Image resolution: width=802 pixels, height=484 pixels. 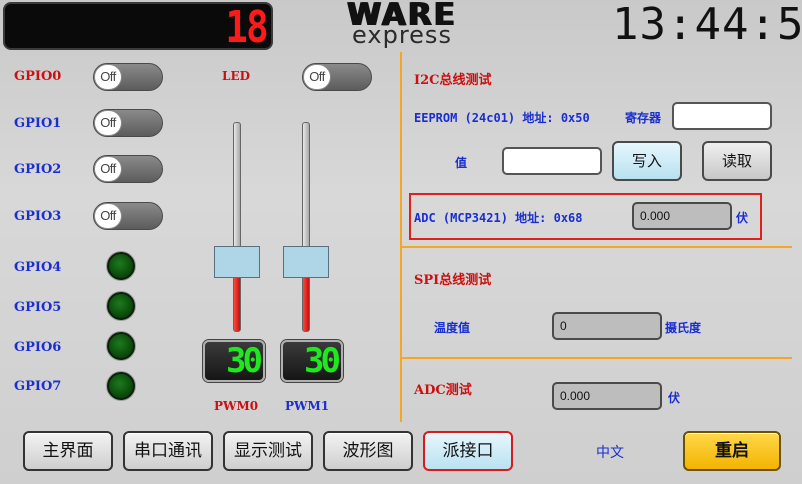 I want to click on serial-comm-button: 串口通讯, so click(x=168, y=451).